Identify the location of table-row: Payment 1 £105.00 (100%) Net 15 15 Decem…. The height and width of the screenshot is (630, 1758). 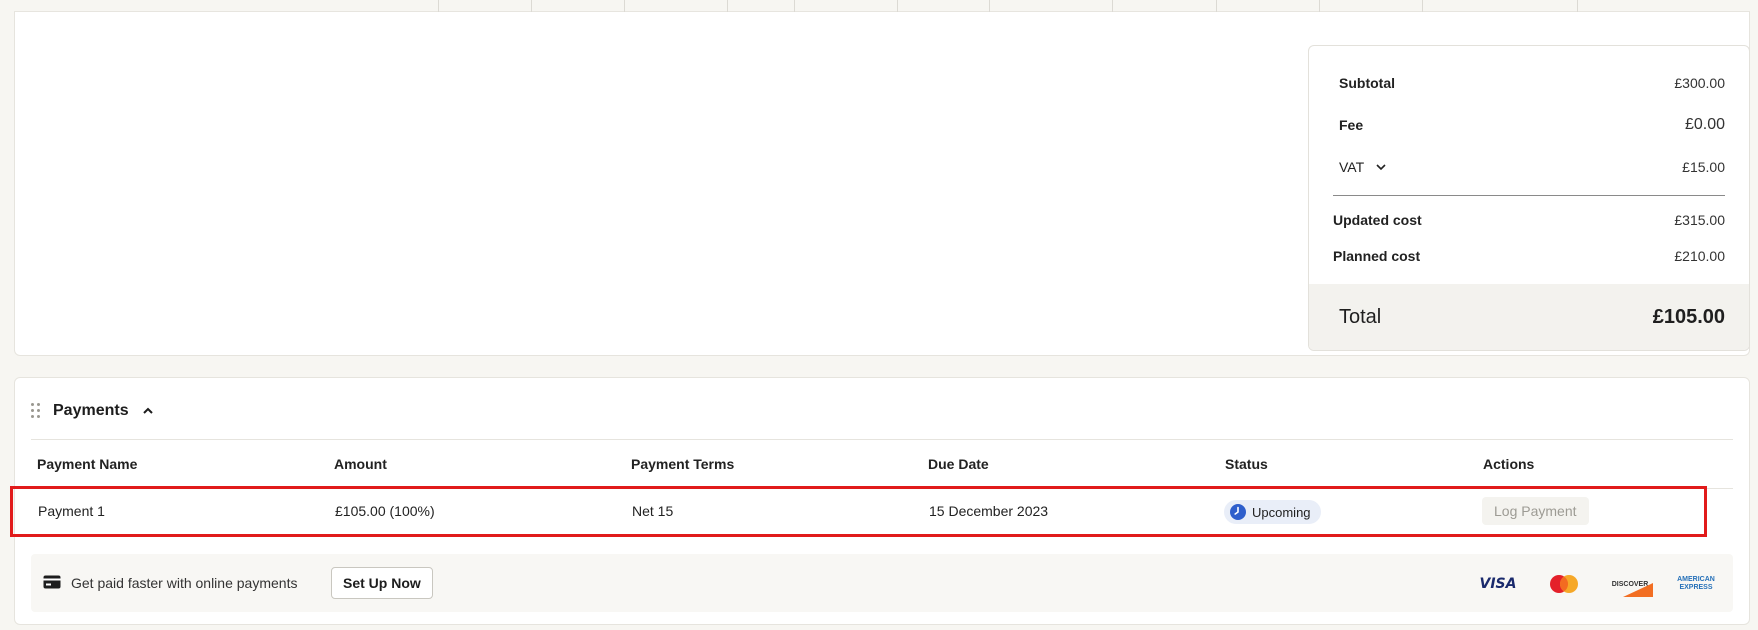
(858, 511).